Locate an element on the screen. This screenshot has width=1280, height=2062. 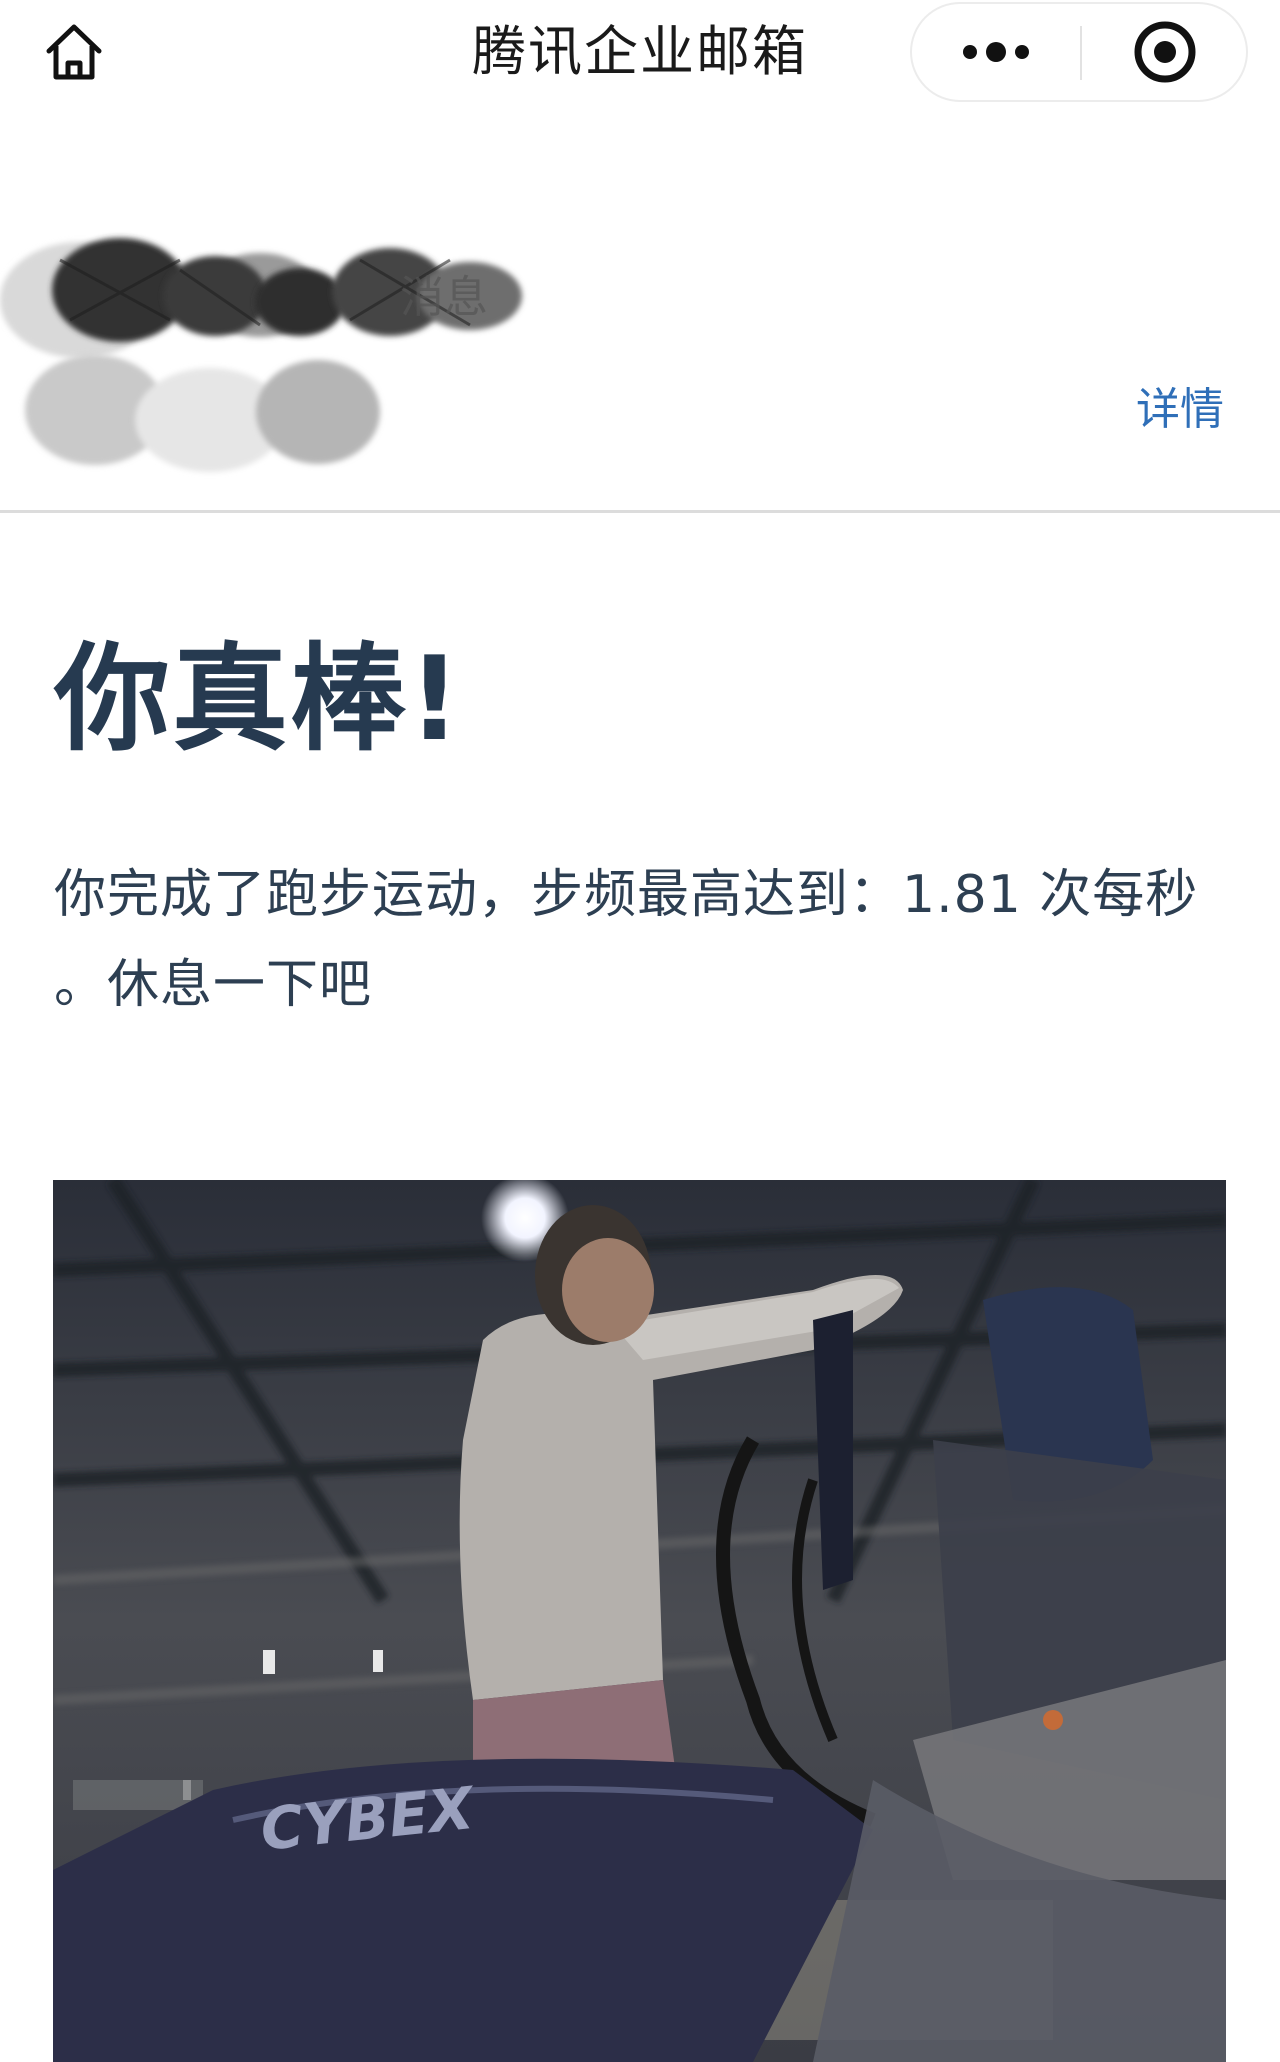
home-icon is located at coordinates (74, 52).